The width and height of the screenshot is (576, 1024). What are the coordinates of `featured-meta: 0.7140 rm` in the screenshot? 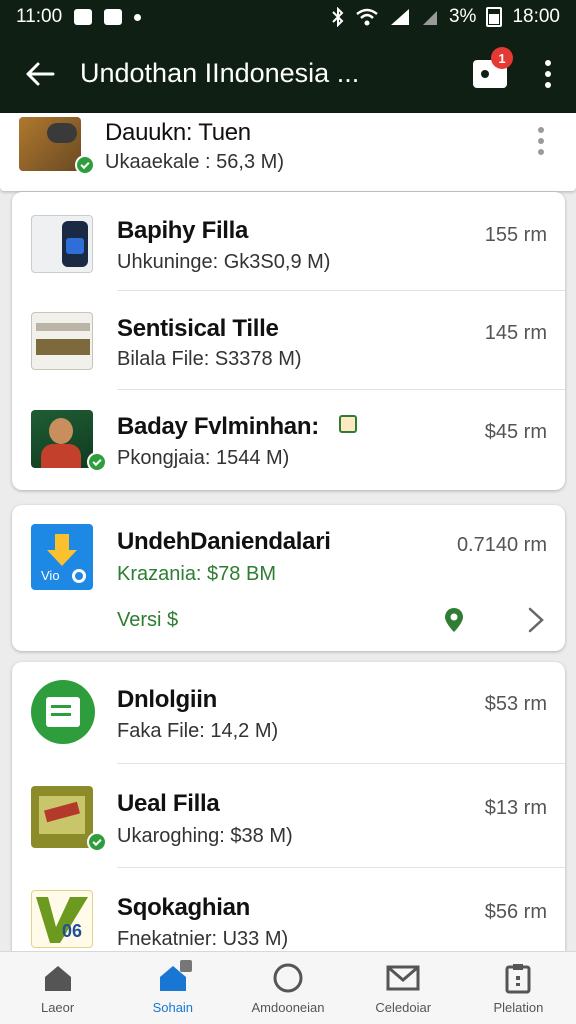 It's located at (501, 545).